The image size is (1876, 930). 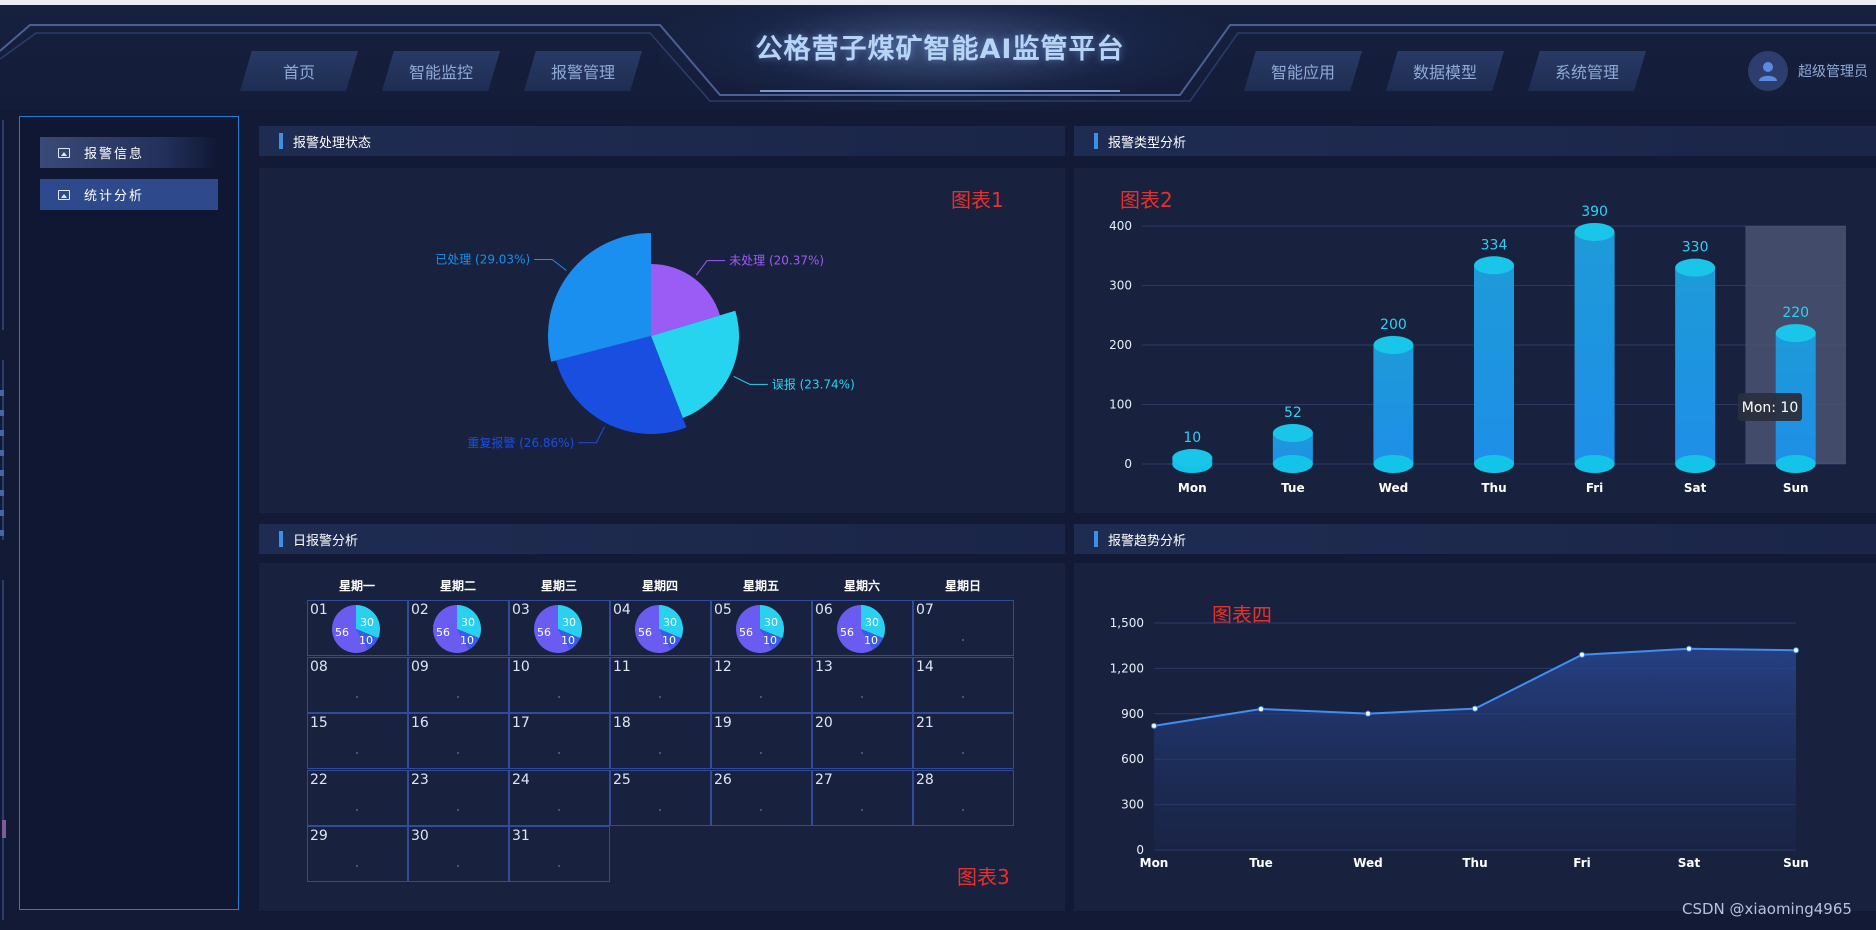 What do you see at coordinates (723, 610) in the screenshot?
I see `calendar-day-number: 05` at bounding box center [723, 610].